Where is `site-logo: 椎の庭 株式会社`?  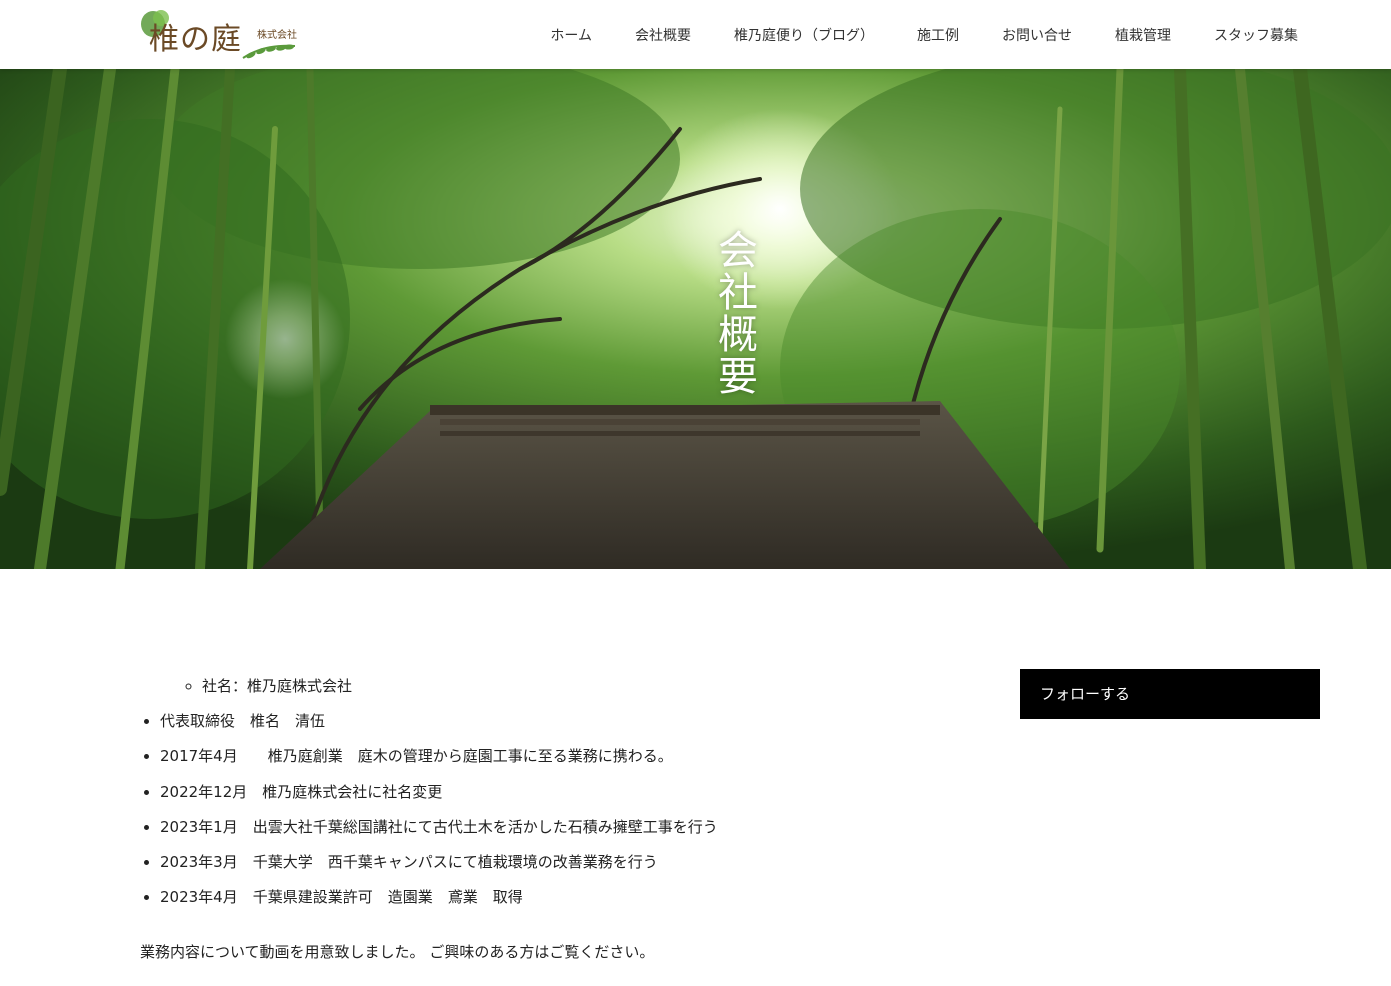
site-logo: 椎の庭 株式会社 is located at coordinates (220, 35).